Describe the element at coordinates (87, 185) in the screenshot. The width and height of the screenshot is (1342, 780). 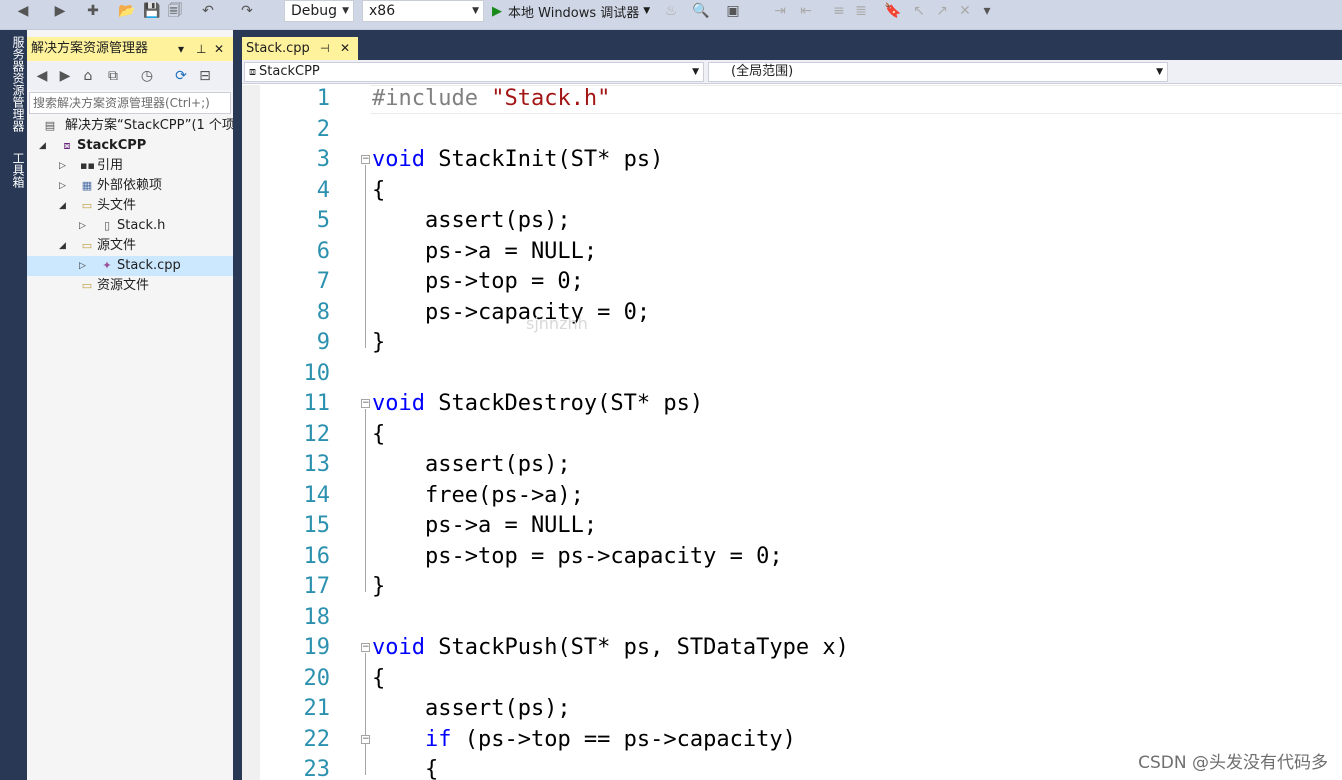
I see `external-deps-icon: ▦` at that location.